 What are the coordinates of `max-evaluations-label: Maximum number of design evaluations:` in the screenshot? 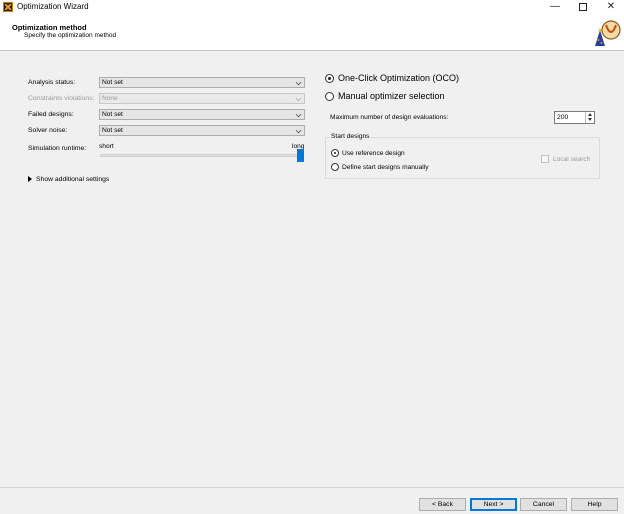 It's located at (389, 117).